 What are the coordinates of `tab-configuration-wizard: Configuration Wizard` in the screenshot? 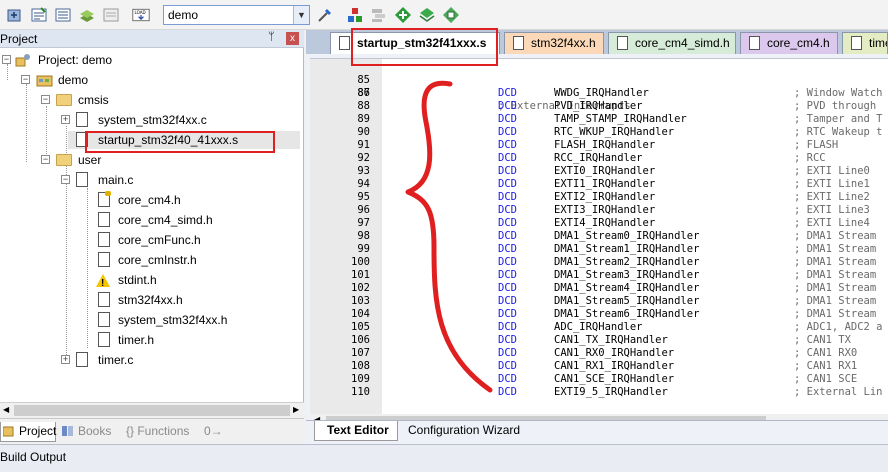 It's located at (462, 431).